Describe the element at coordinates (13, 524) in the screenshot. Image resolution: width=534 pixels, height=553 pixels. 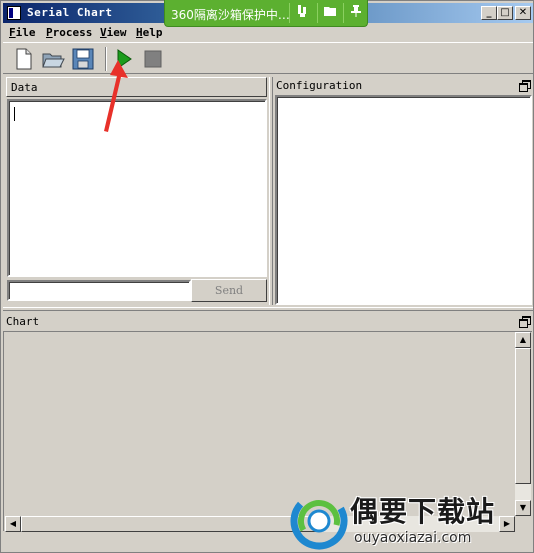
I see `scroll-left-button: ◀` at that location.